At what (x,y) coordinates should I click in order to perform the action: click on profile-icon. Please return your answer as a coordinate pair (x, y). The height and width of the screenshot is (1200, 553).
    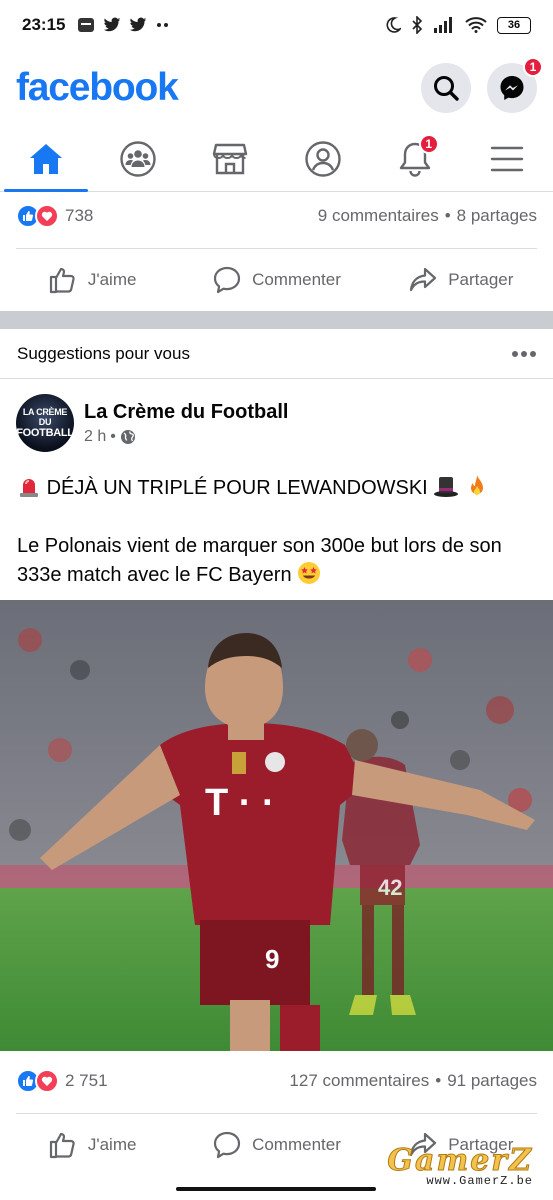
    Looking at the image, I should click on (322, 158).